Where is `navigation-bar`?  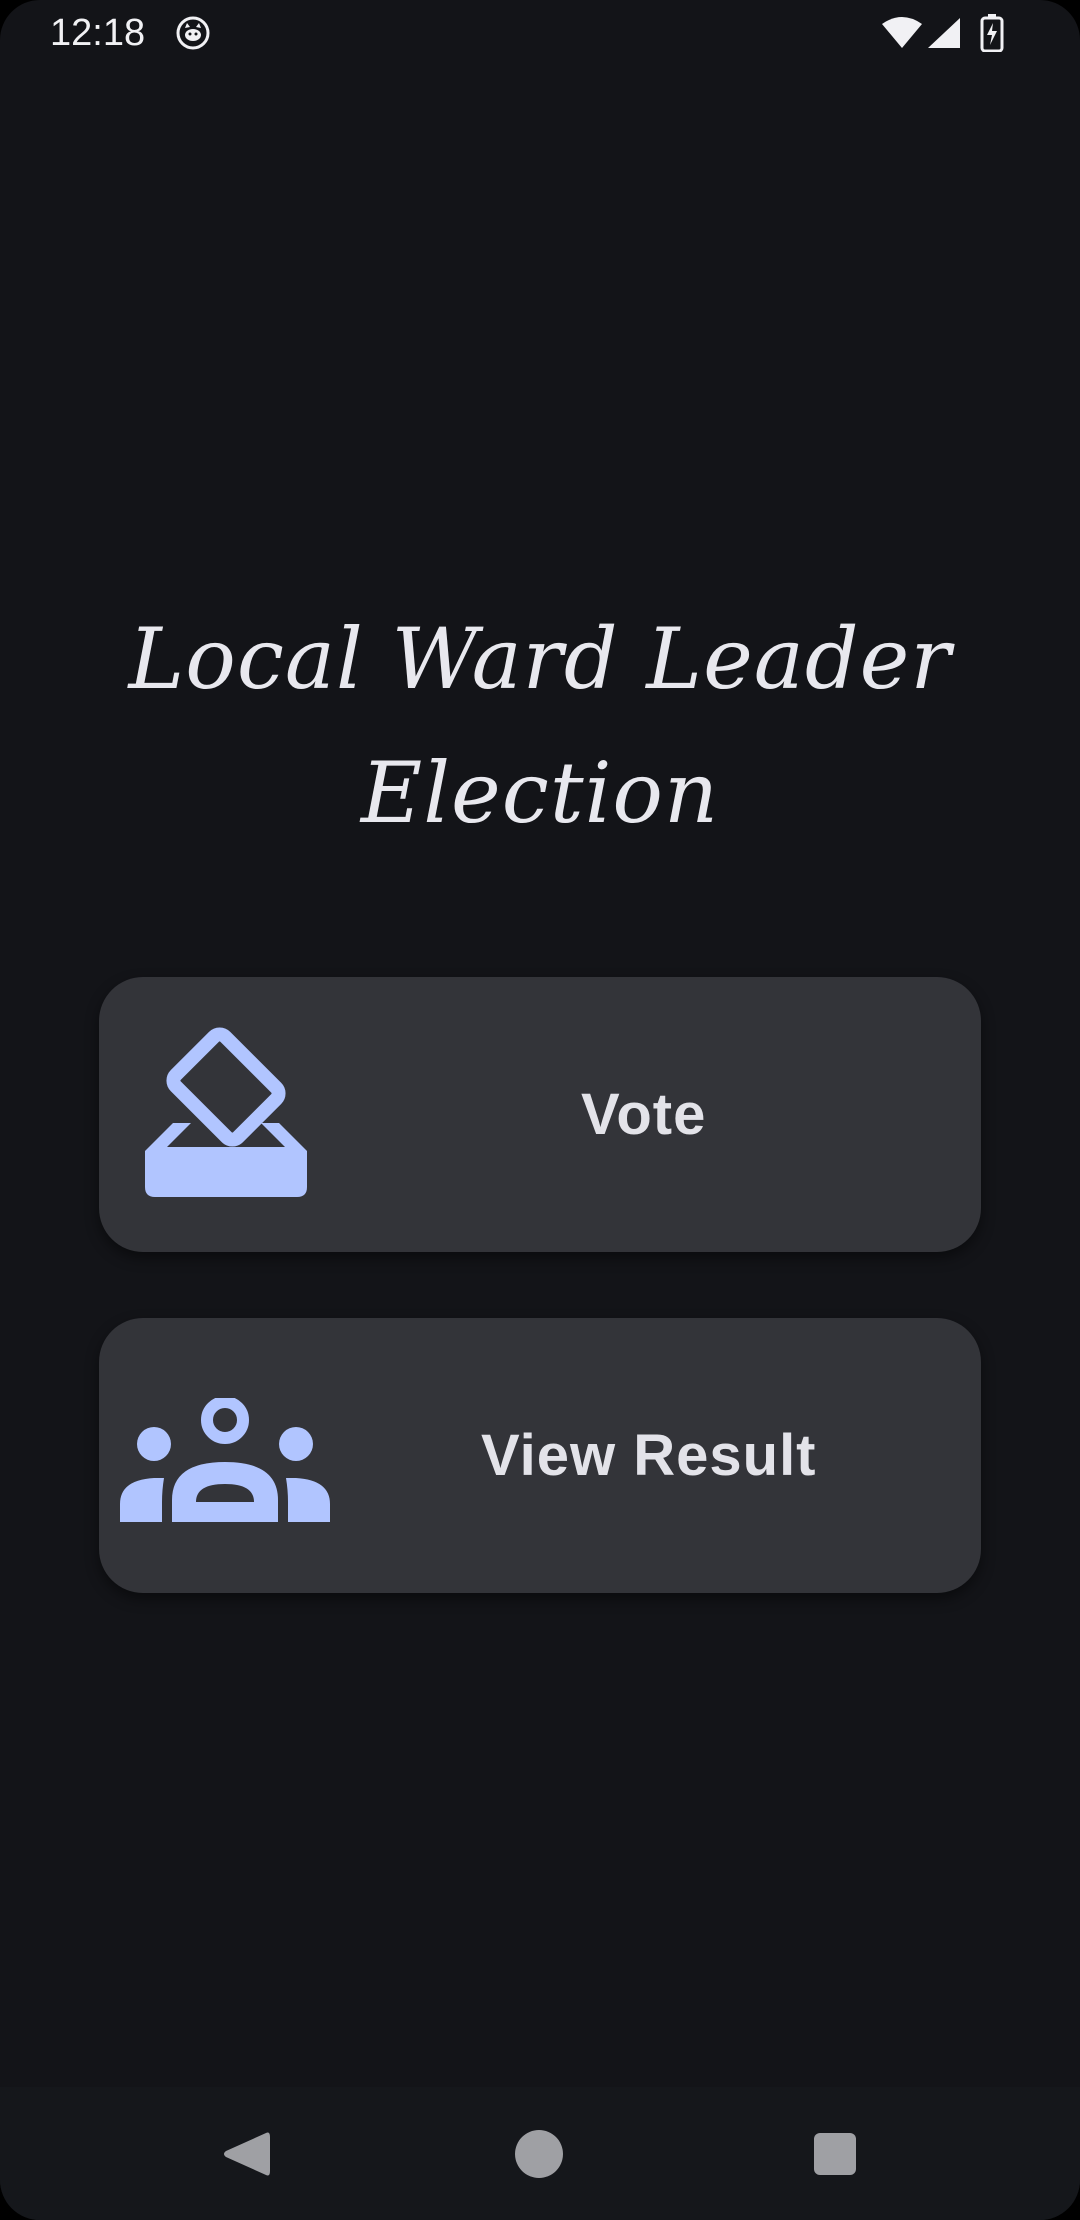 navigation-bar is located at coordinates (540, 2153).